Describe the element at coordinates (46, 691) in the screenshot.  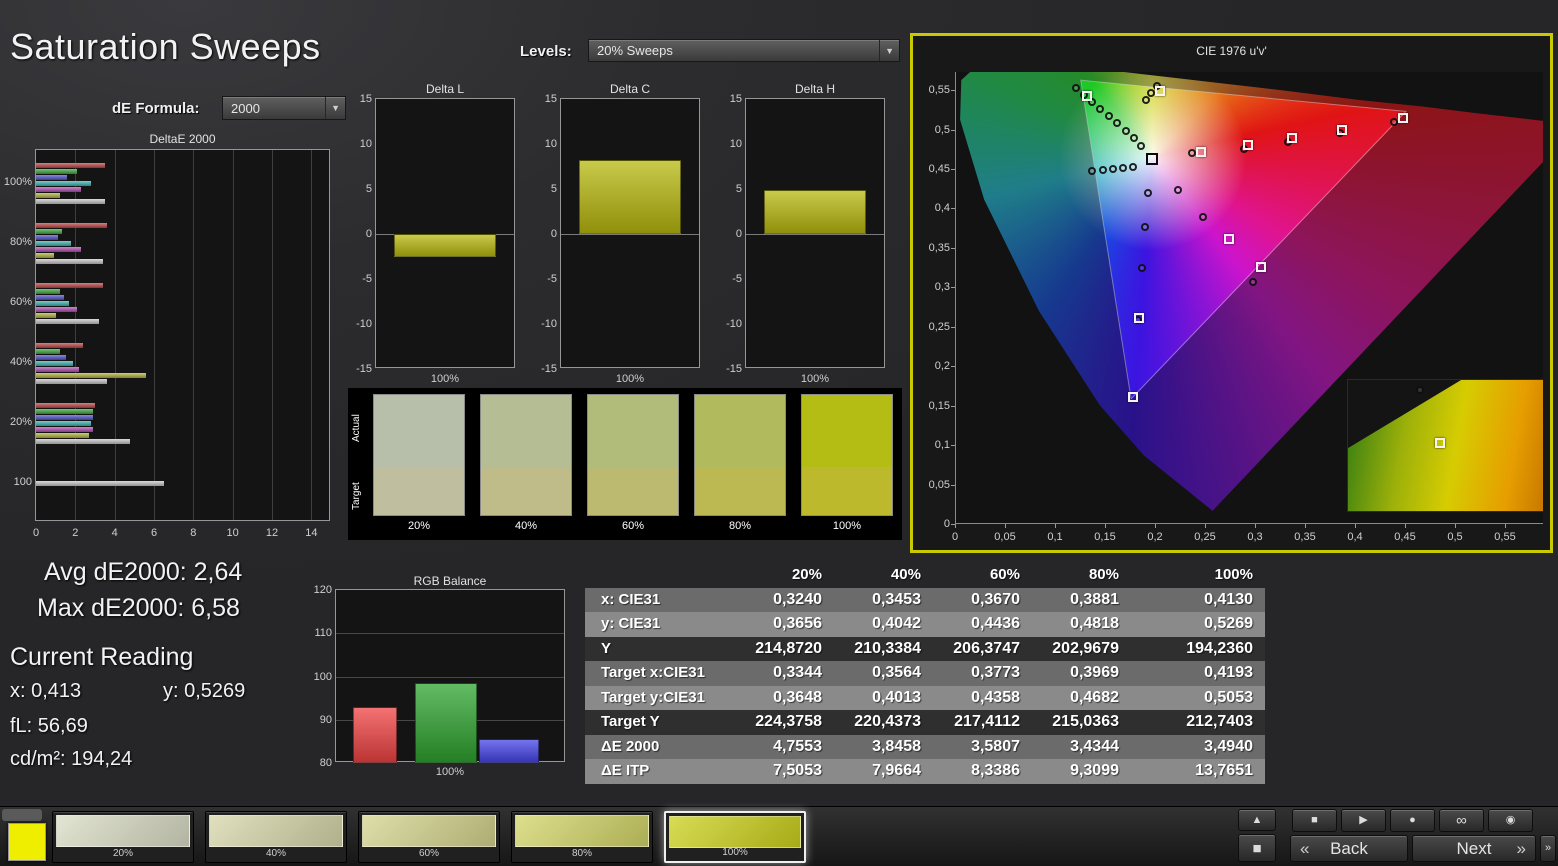
I see `current-x-readout: x: 0,413` at that location.